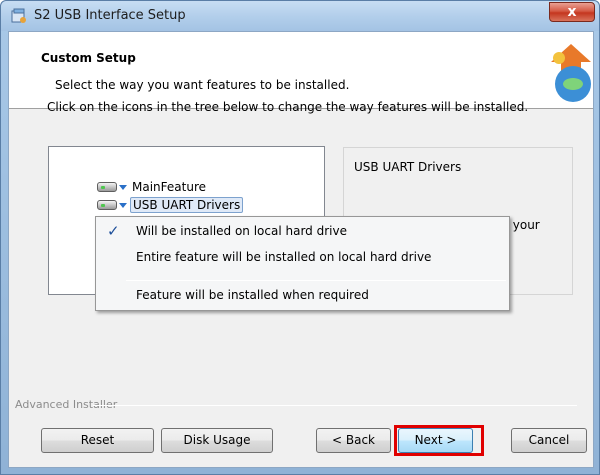 Image resolution: width=600 pixels, height=475 pixels. I want to click on menu-item-label: Feature will be installed when required, so click(252, 295).